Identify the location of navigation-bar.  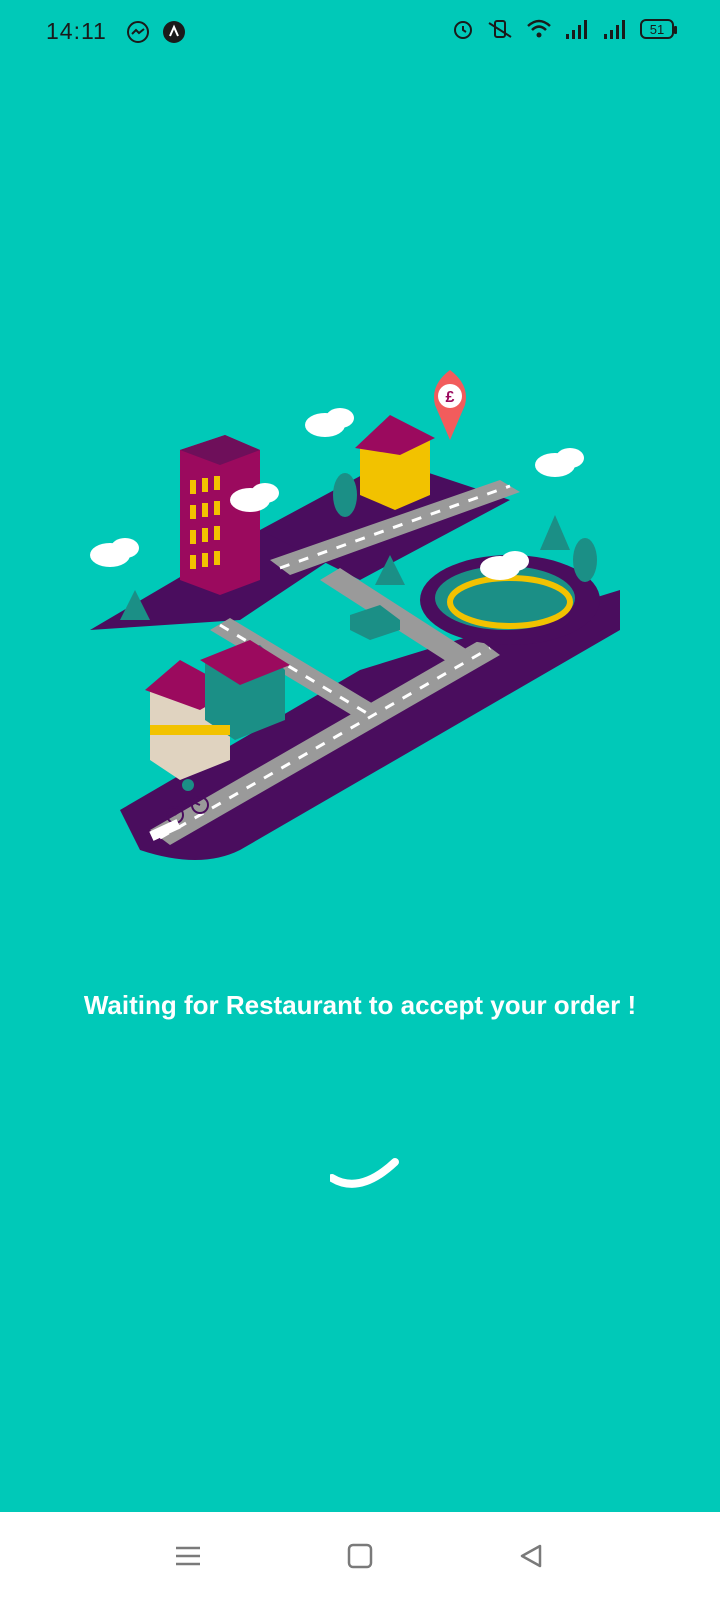
(360, 1556).